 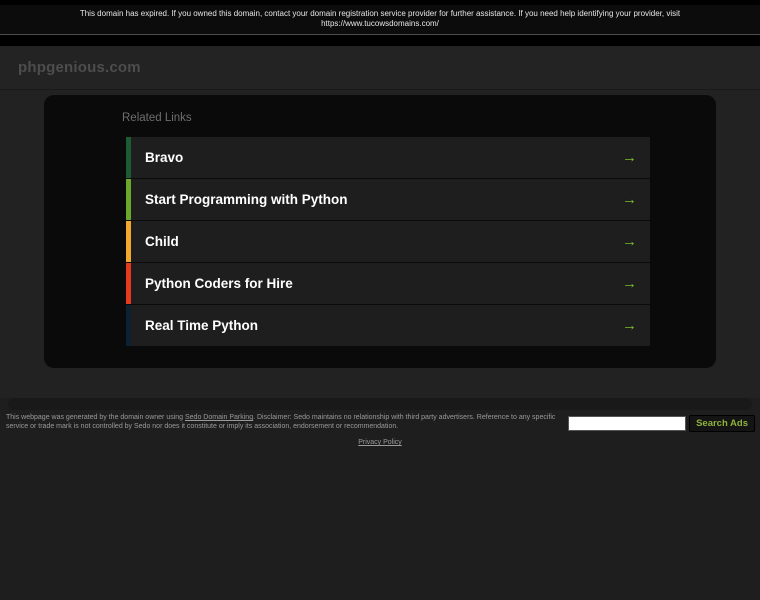 What do you see at coordinates (219, 417) in the screenshot?
I see `sedo-domain-parking-link: Sedo Domain Parking` at bounding box center [219, 417].